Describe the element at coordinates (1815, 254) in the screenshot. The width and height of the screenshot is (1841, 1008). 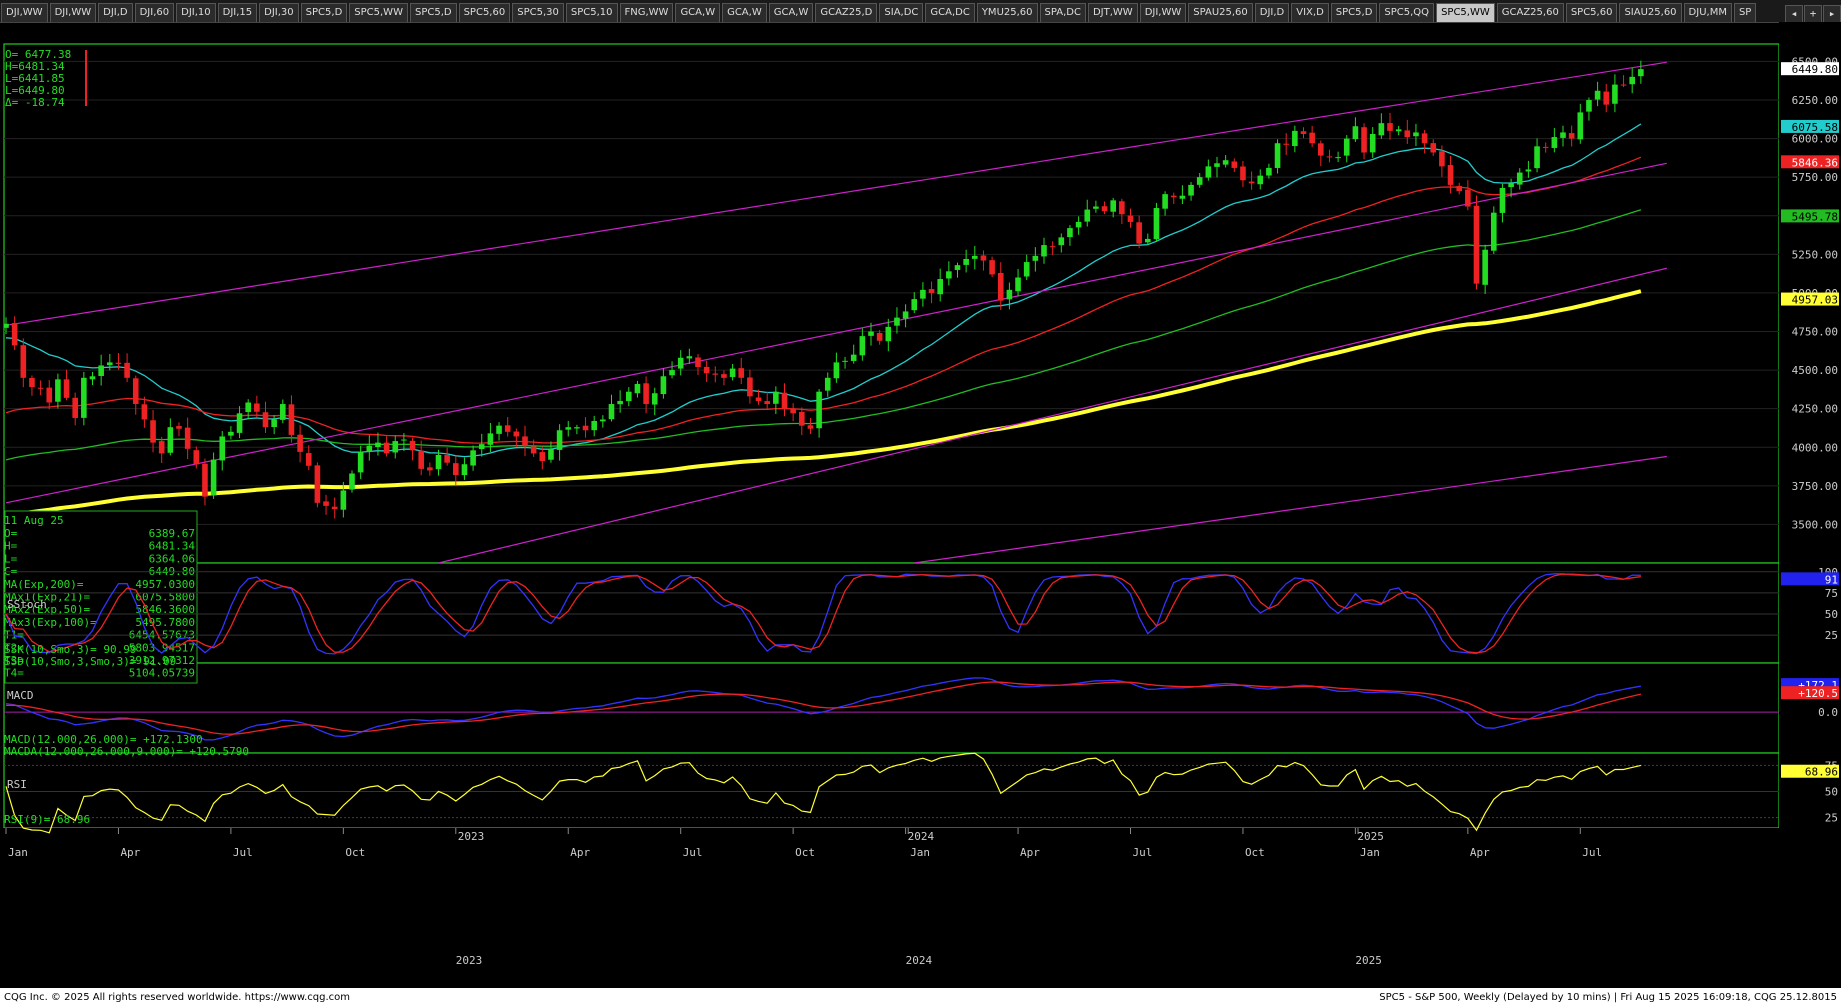
I see `price-tick-label: 5250.00` at that location.